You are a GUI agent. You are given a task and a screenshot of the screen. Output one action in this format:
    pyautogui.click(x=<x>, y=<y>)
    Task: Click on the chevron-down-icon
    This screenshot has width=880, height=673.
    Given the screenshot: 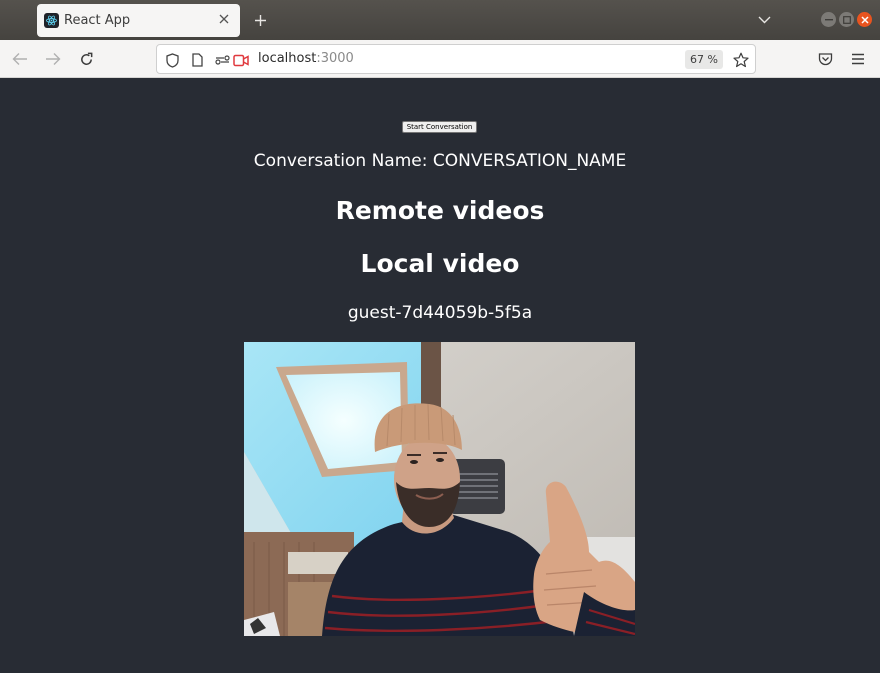 What is the action you would take?
    pyautogui.click(x=764, y=20)
    